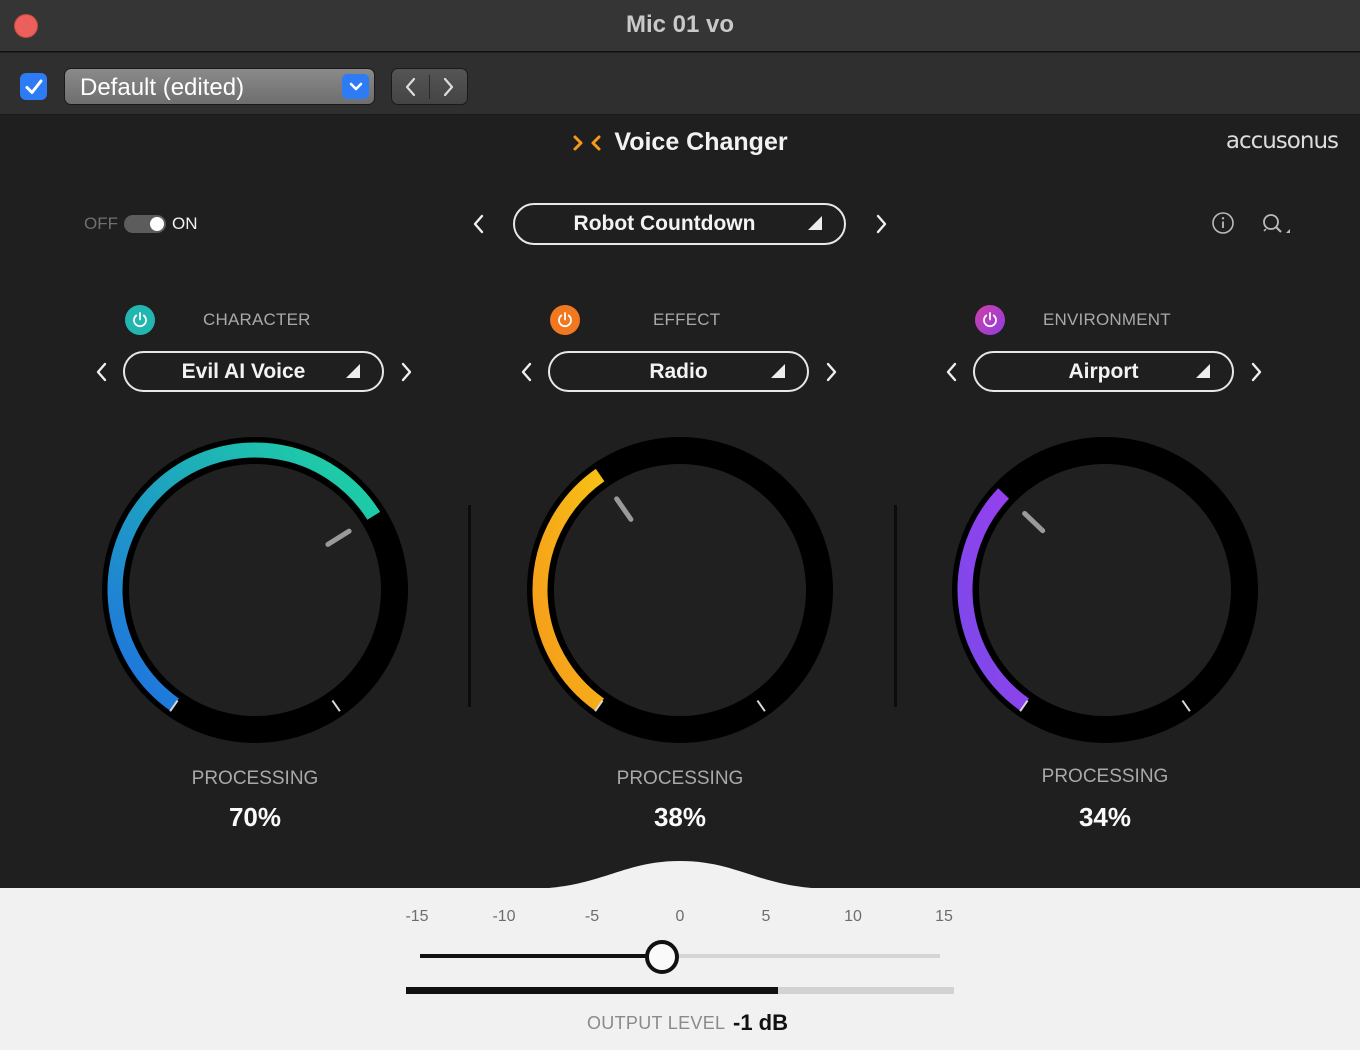 This screenshot has height=1050, width=1360. Describe the element at coordinates (417, 916) in the screenshot. I see `output-tick-label: -15` at that location.